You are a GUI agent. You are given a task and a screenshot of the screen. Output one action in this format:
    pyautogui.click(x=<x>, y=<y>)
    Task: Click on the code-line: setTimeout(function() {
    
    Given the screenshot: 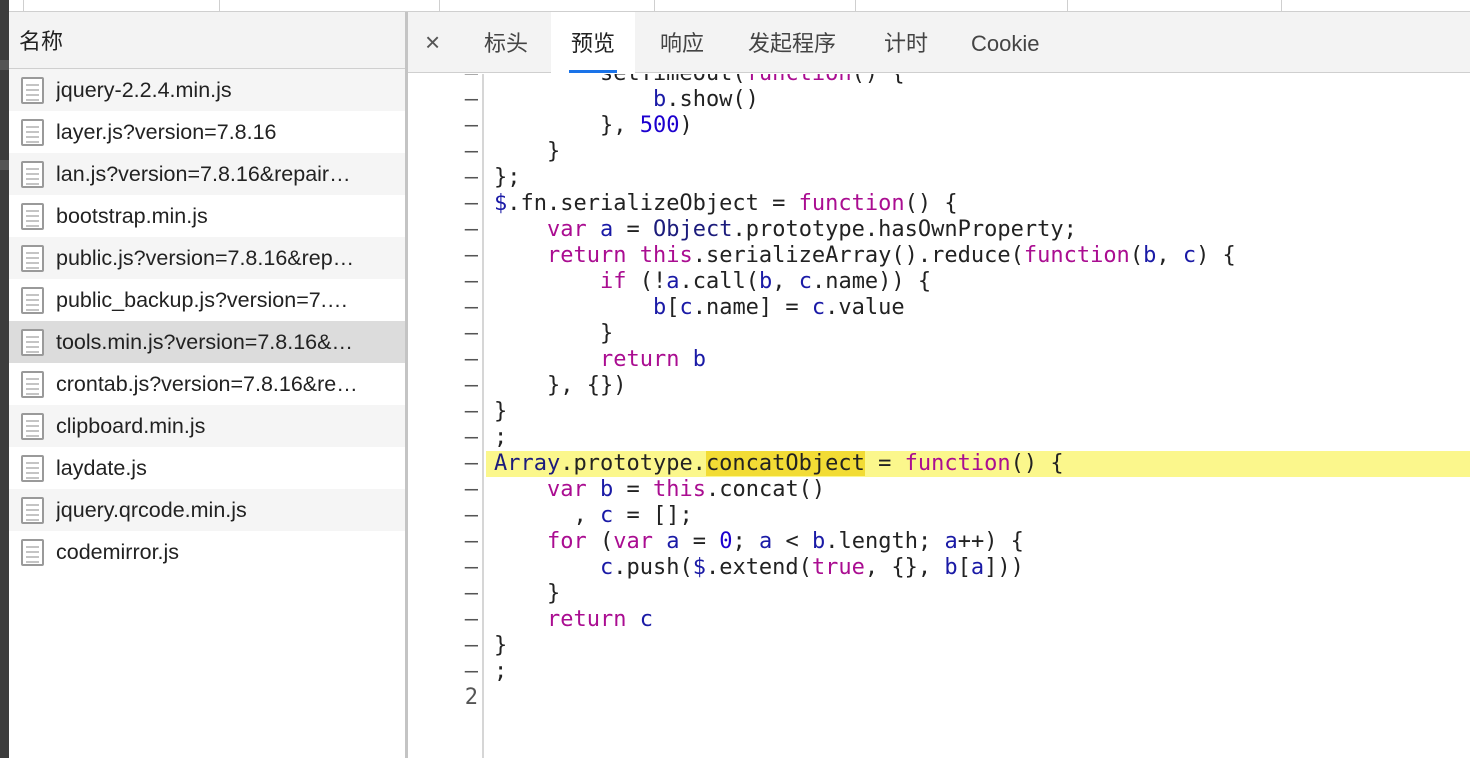 What is the action you would take?
    pyautogui.click(x=978, y=80)
    